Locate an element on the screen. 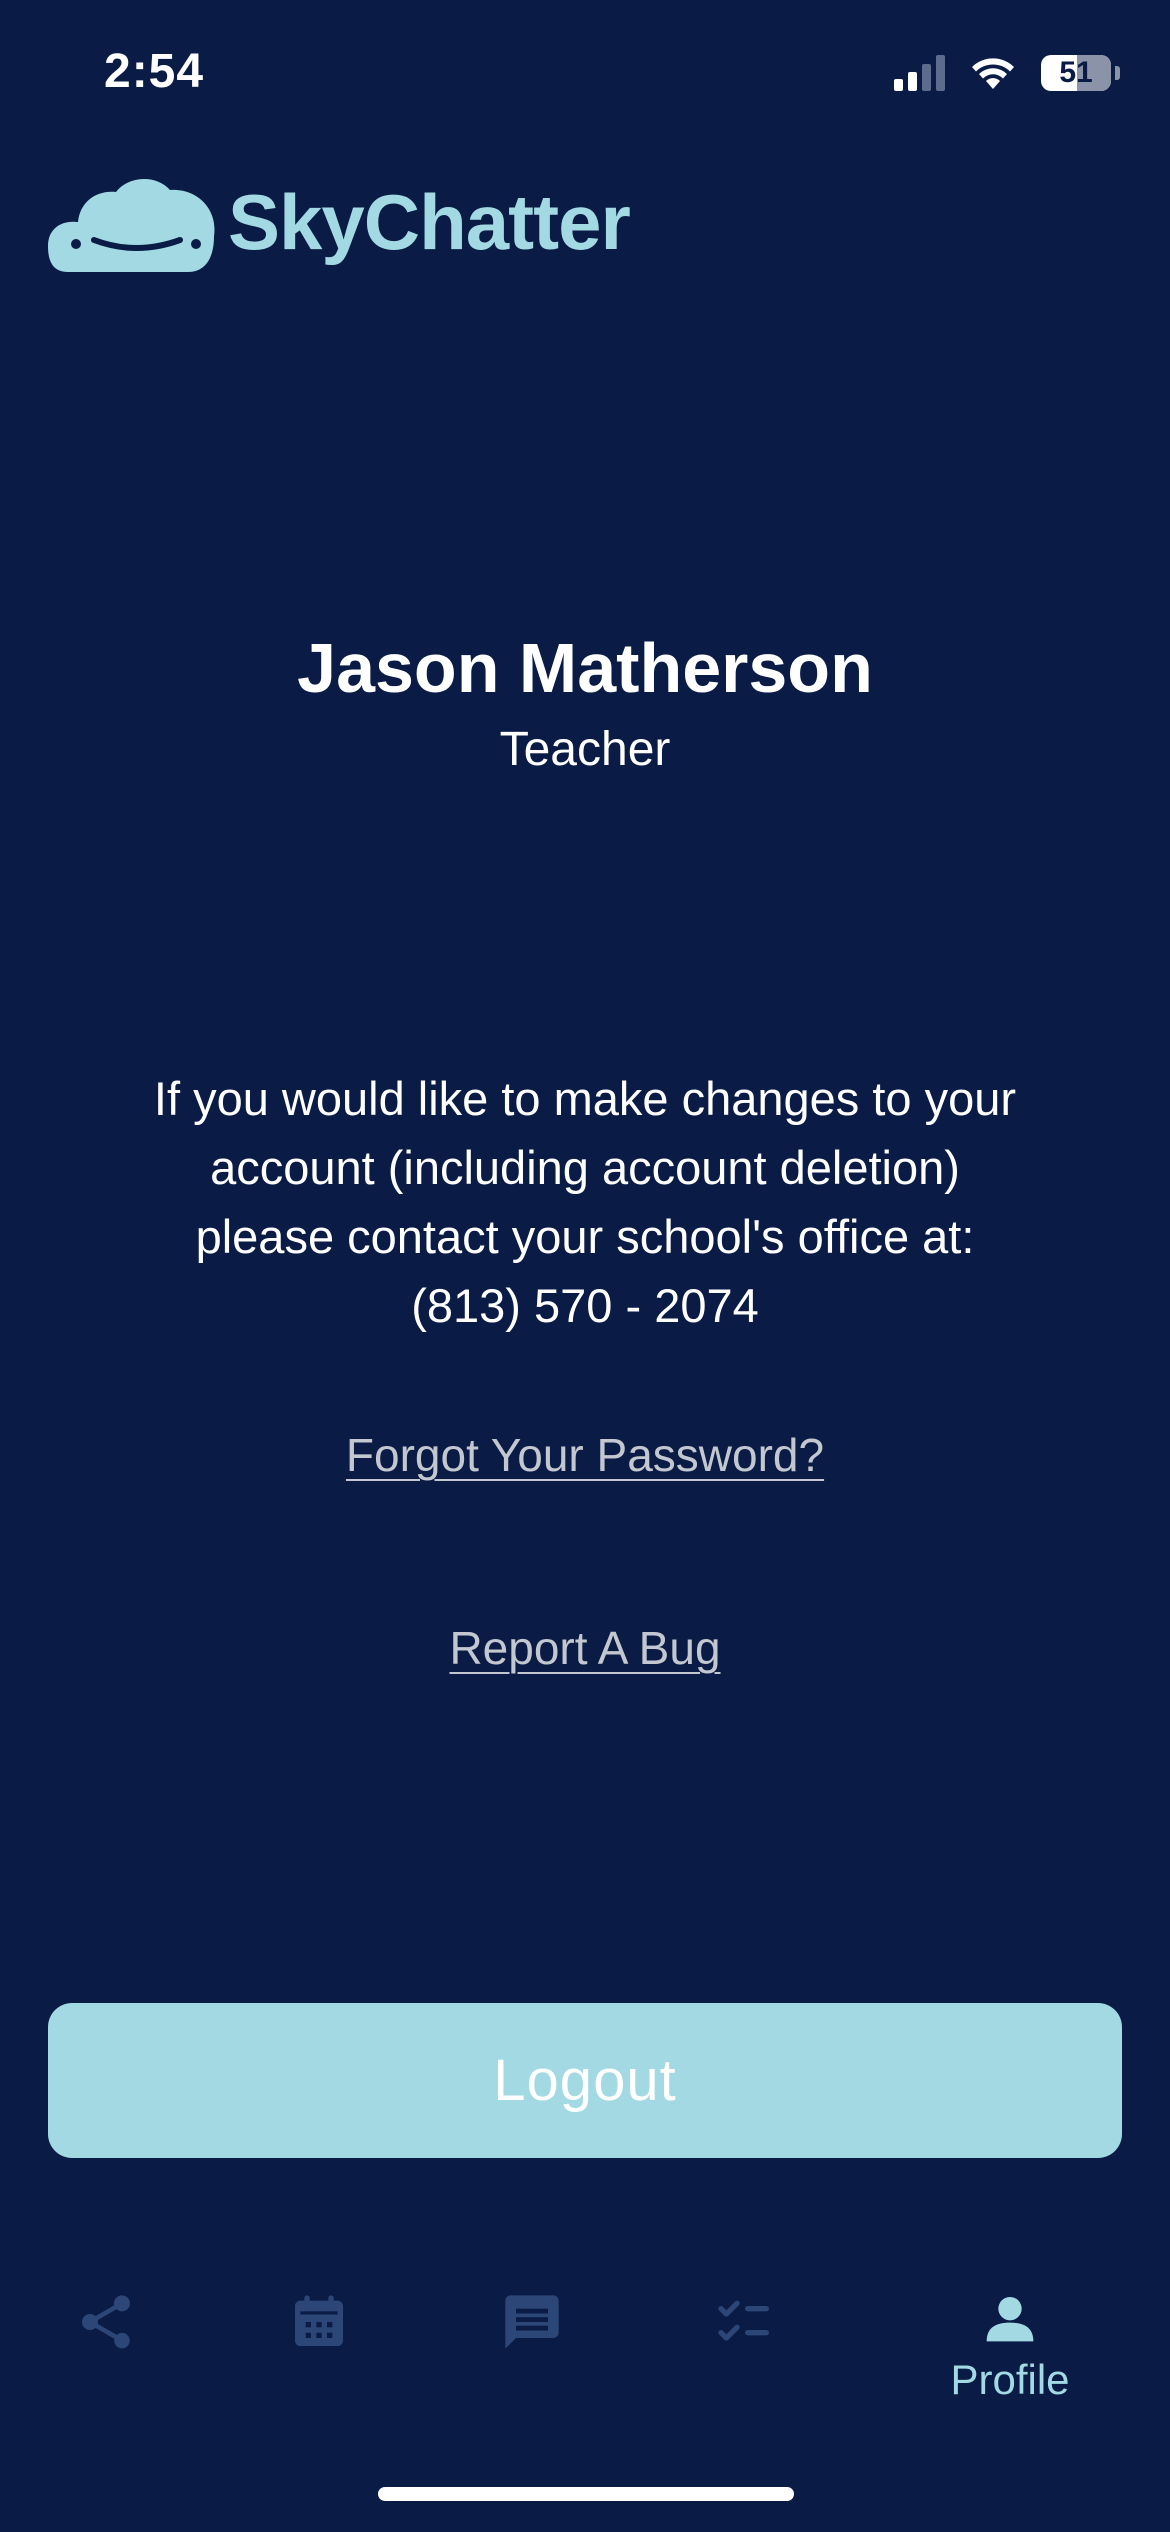 Image resolution: width=1170 pixels, height=2532 pixels. status-time: 2:54 is located at coordinates (154, 71).